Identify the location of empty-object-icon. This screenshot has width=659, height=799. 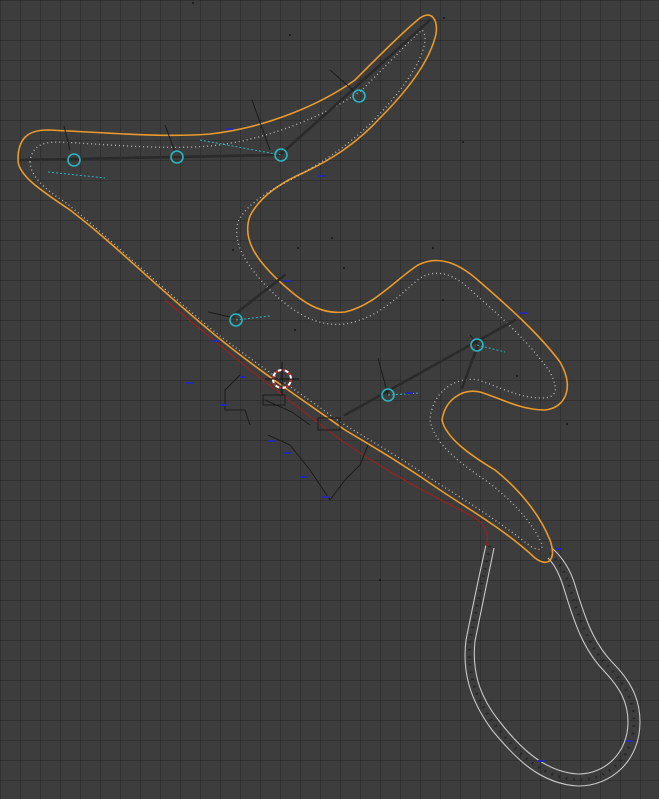
(359, 96).